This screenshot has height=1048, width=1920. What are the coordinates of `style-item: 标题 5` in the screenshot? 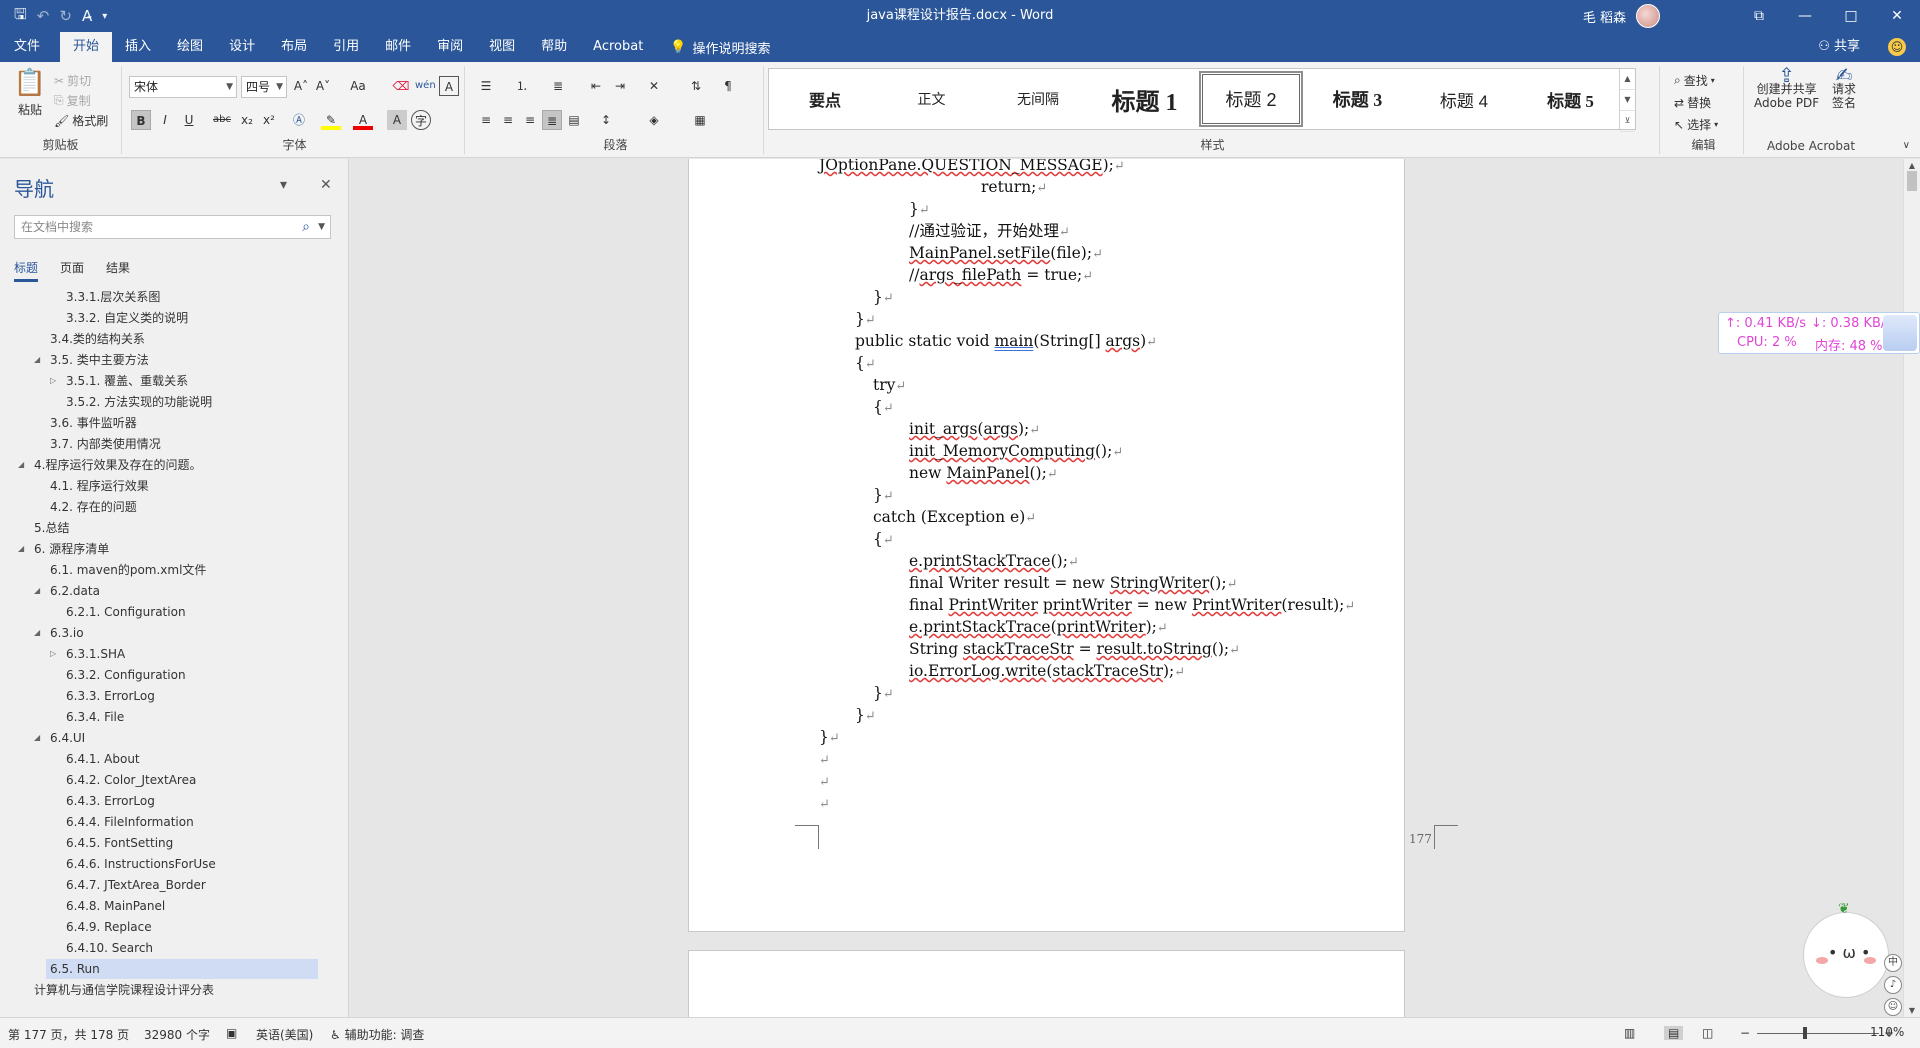 It's located at (1571, 99).